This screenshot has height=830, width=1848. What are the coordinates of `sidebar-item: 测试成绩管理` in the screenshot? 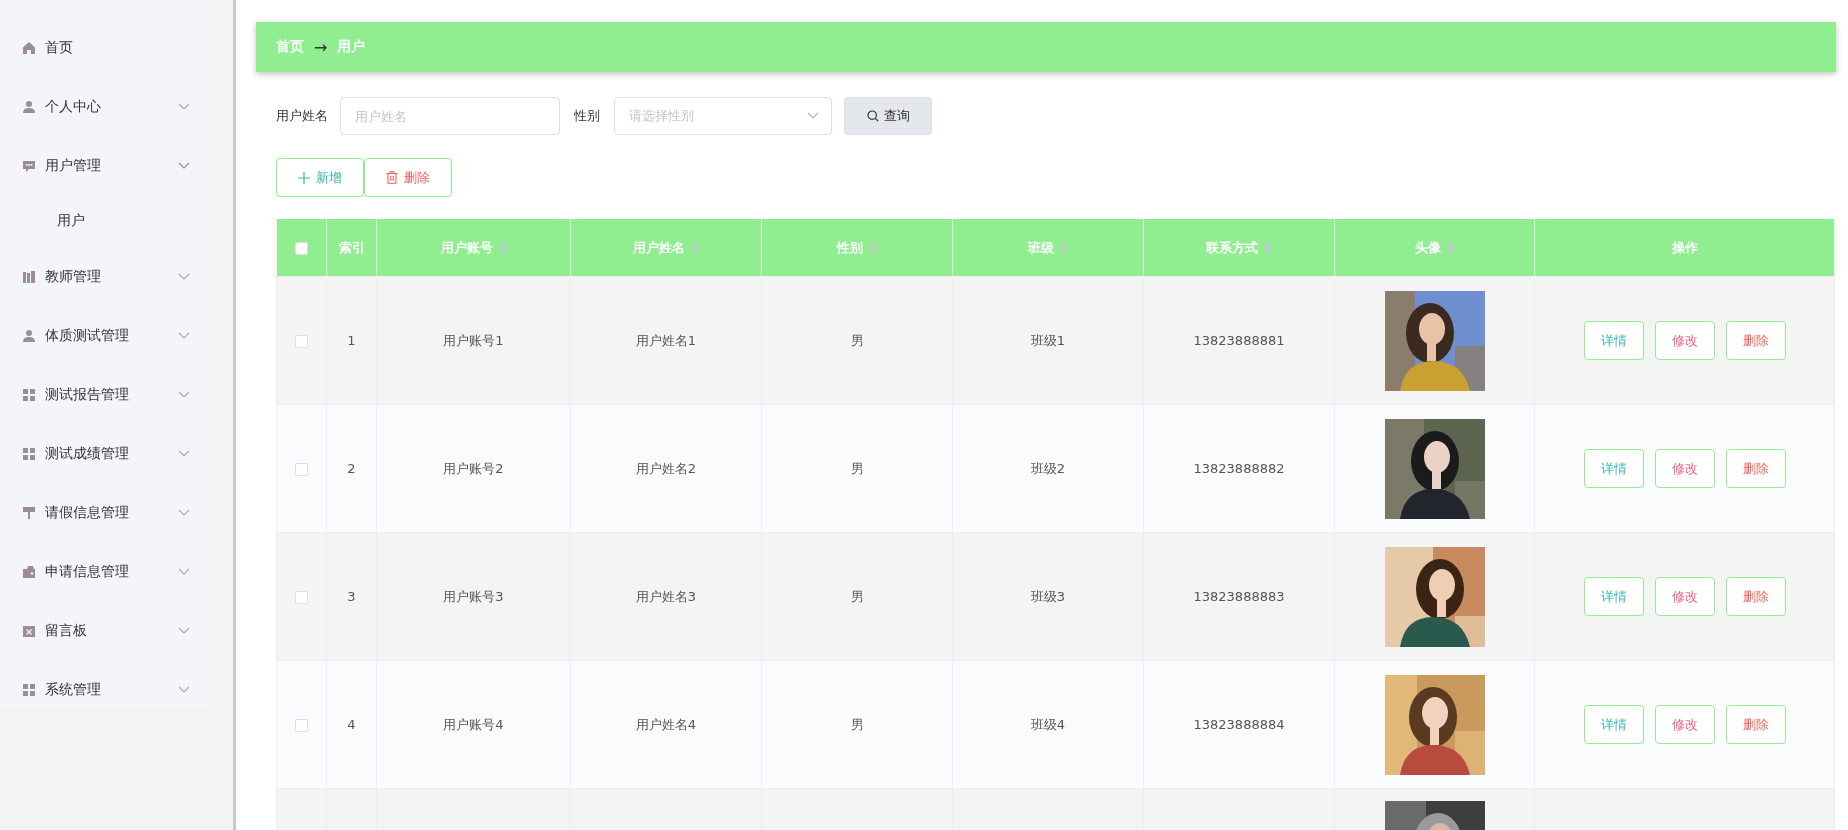 It's located at (104, 453).